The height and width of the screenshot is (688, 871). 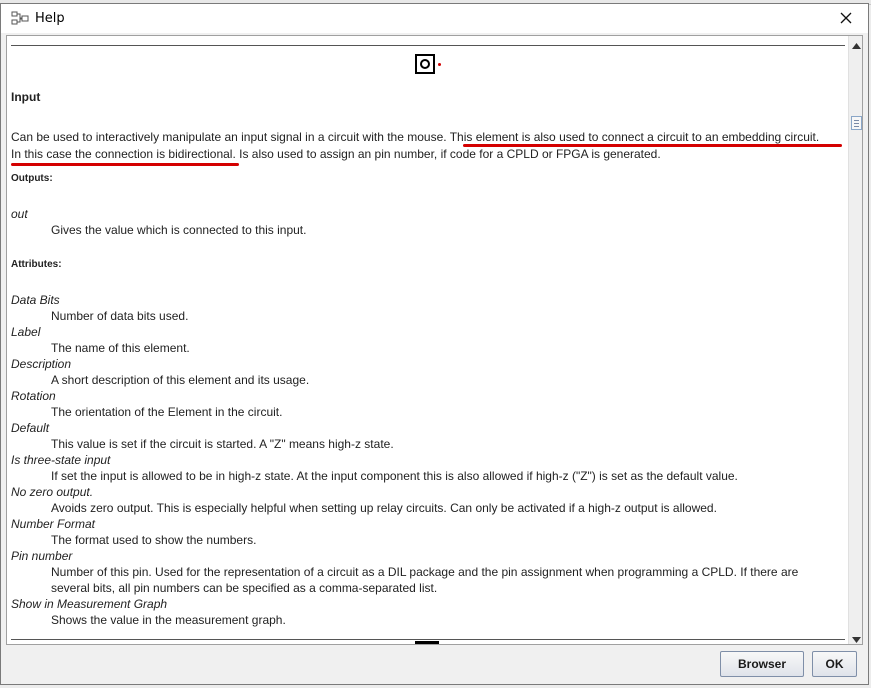 What do you see at coordinates (35, 300) in the screenshot?
I see `attribute-term: Data Bits` at bounding box center [35, 300].